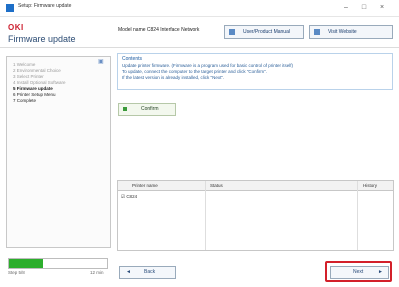  I want to click on next-button: Next ►, so click(359, 272).